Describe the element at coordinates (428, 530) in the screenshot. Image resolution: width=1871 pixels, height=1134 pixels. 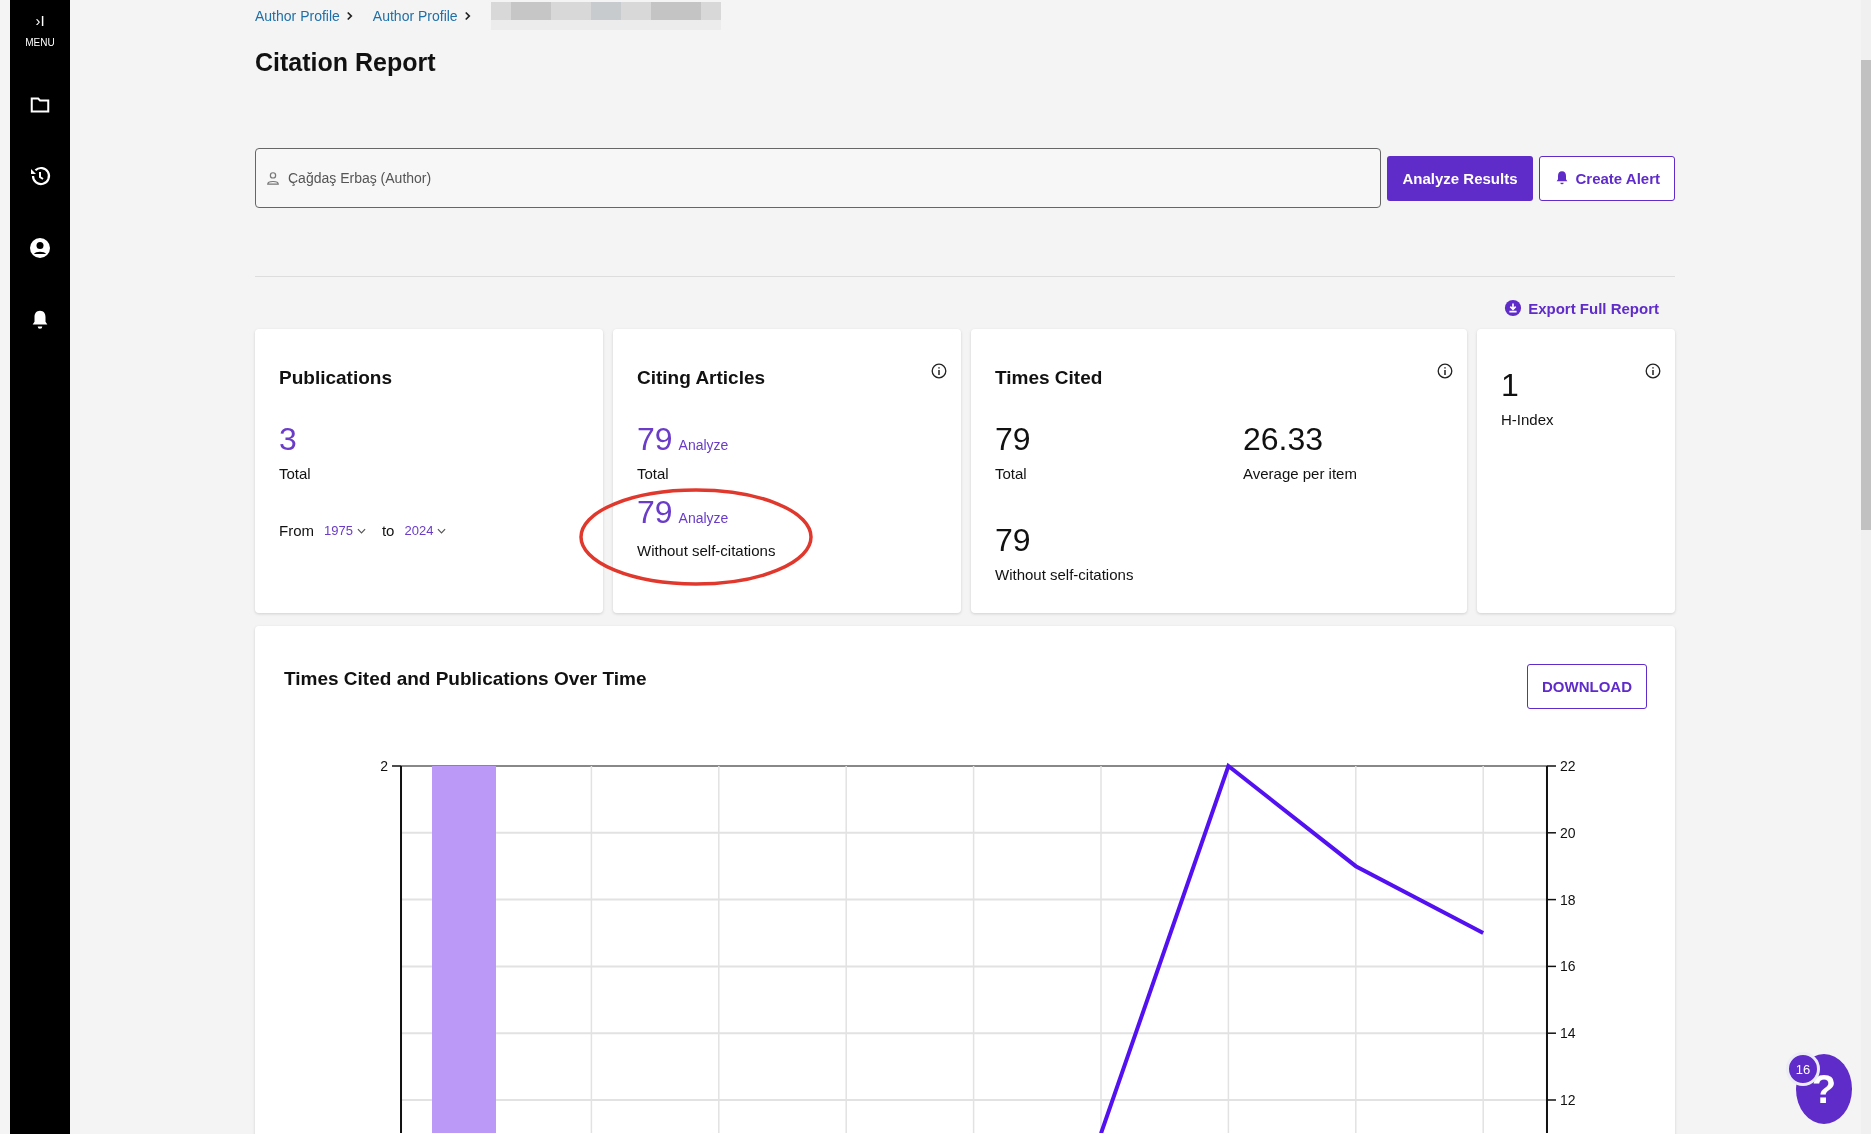
I see `year-dropdown: 2024` at that location.